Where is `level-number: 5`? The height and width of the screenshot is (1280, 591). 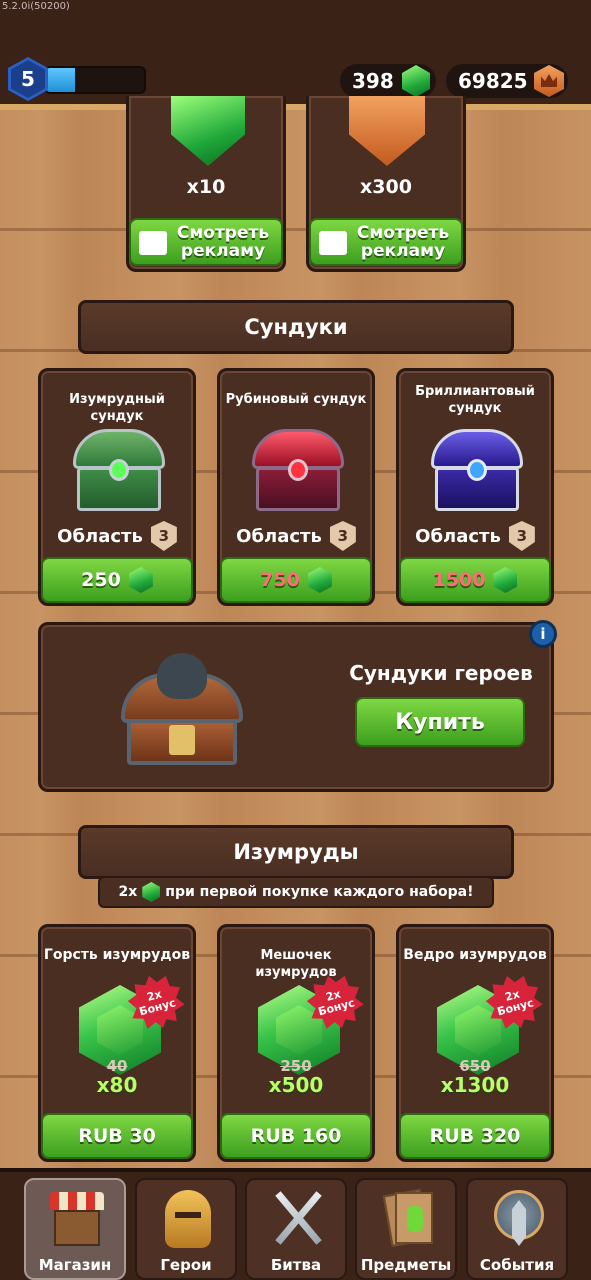
level-number: 5 is located at coordinates (28, 79).